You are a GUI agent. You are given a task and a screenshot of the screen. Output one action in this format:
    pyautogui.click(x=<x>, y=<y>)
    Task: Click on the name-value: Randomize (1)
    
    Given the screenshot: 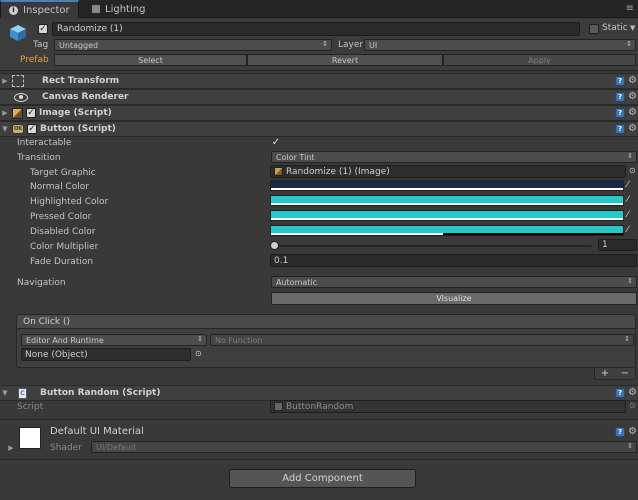 What is the action you would take?
    pyautogui.click(x=90, y=29)
    